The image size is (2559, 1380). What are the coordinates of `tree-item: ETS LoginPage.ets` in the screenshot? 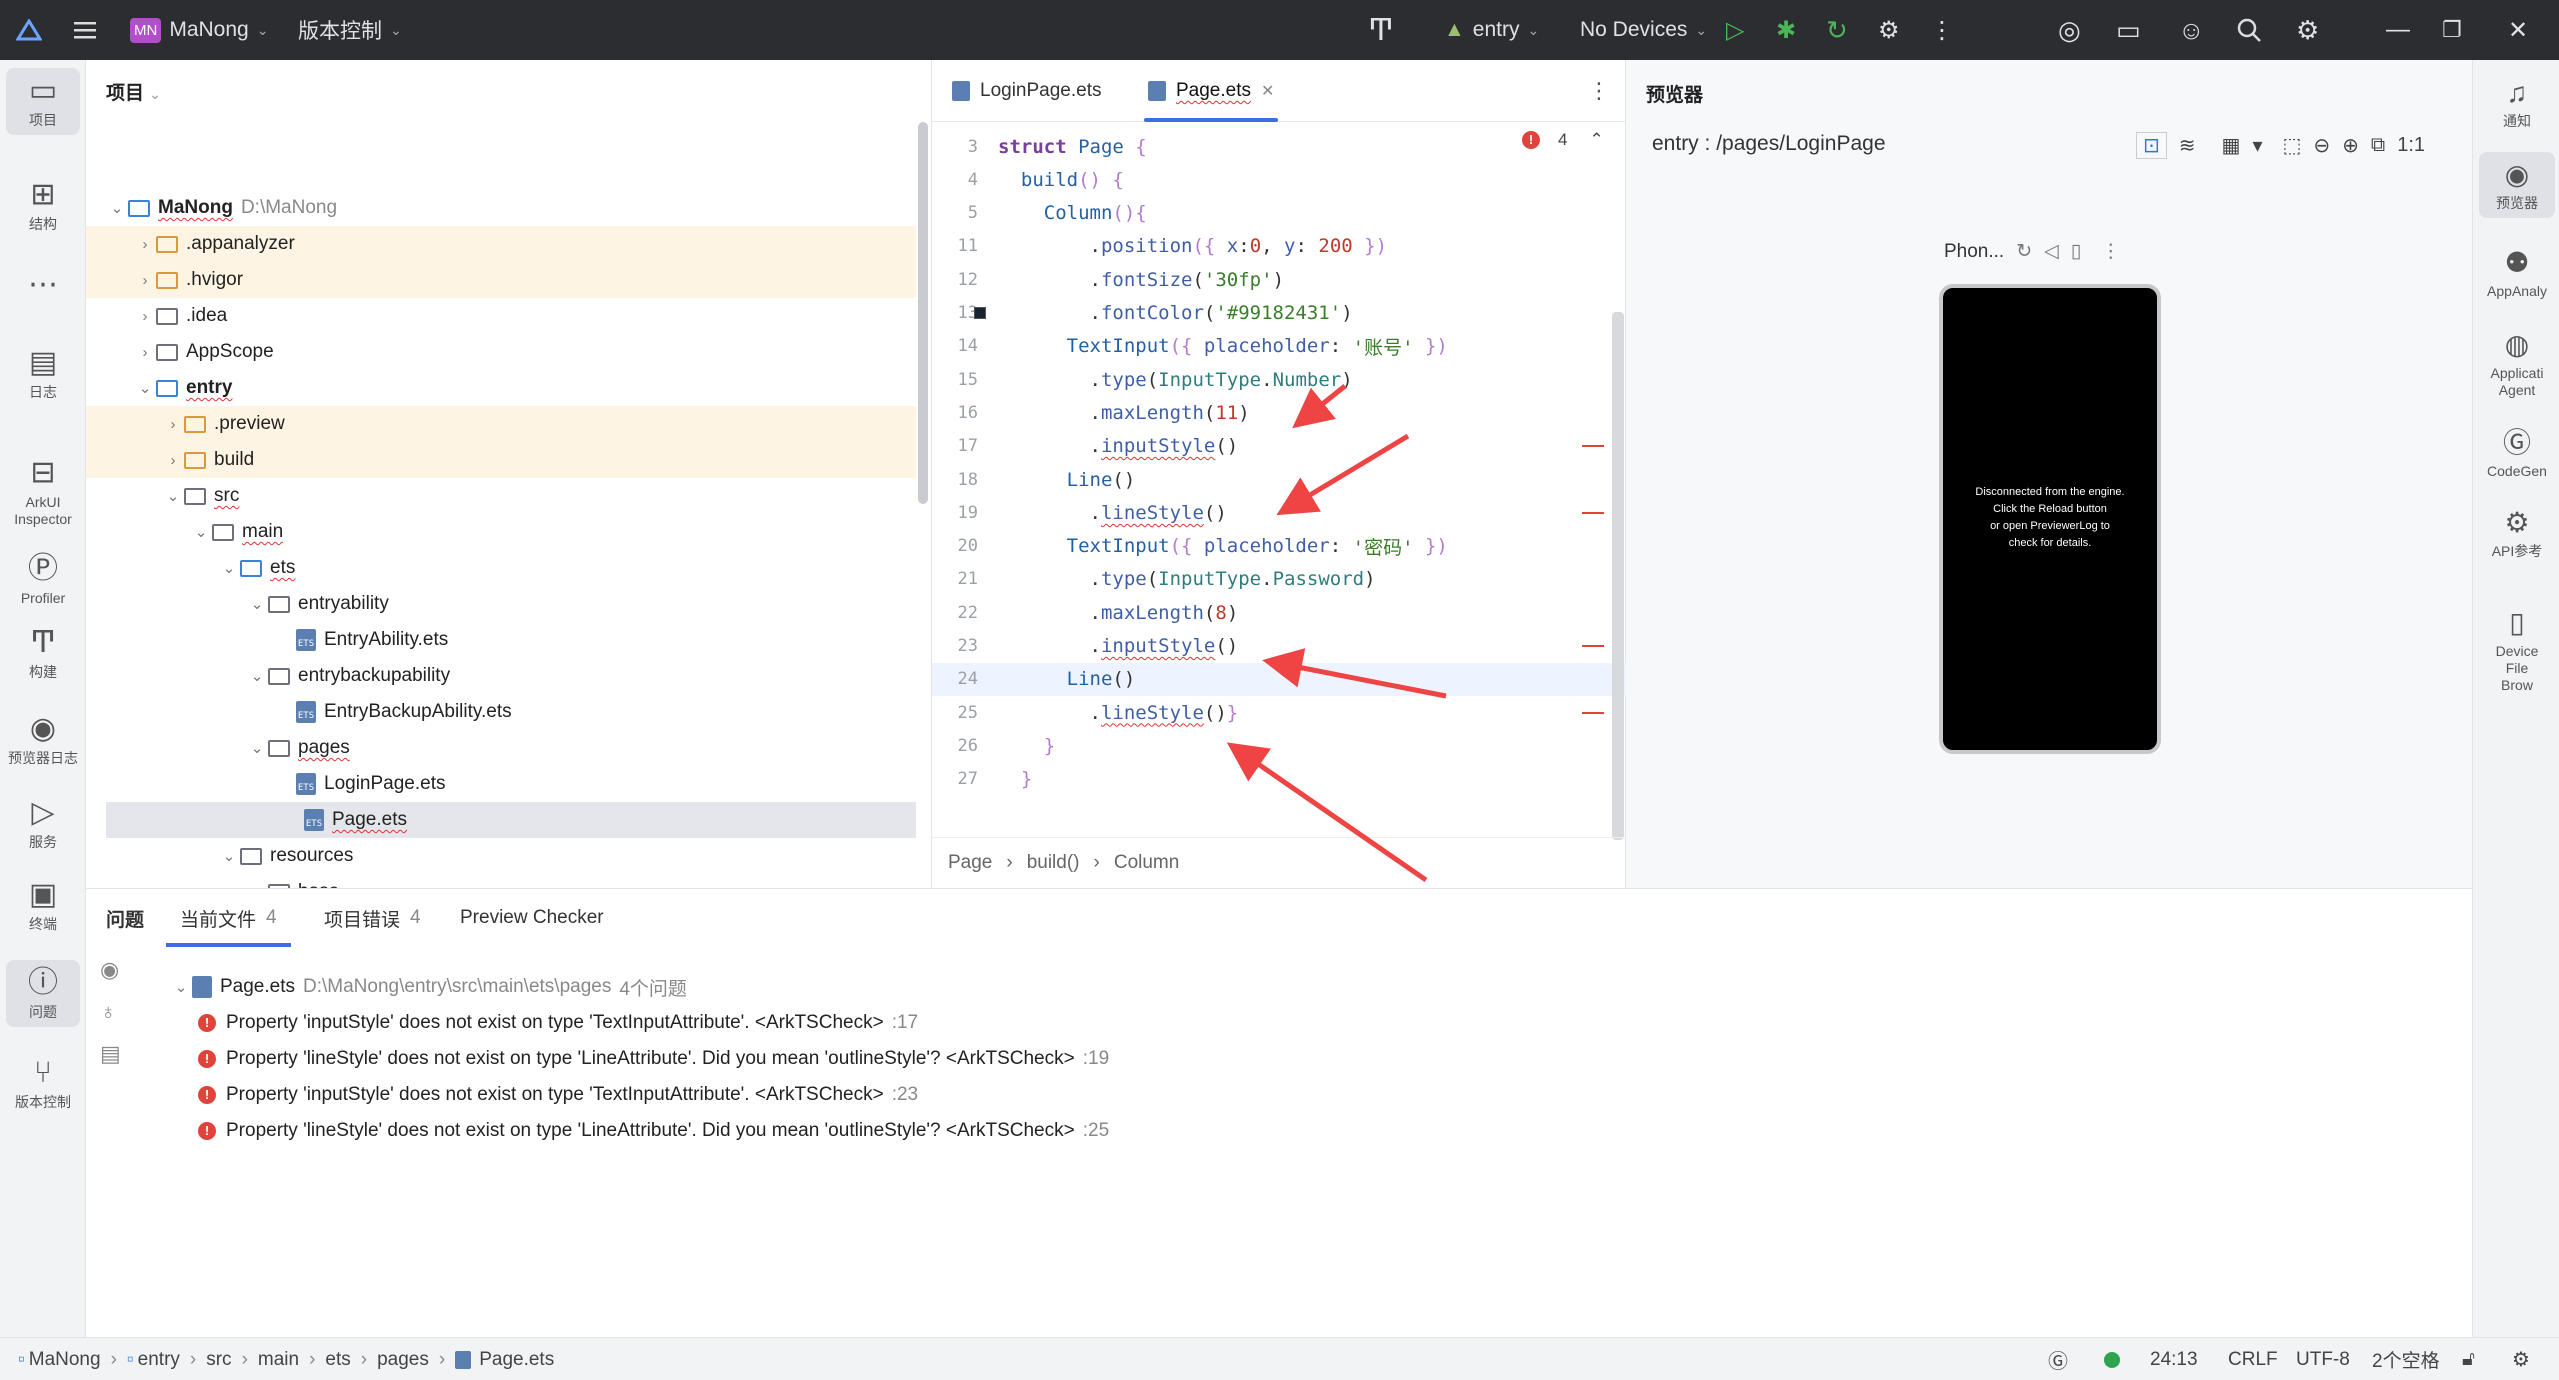 It's located at (501, 784).